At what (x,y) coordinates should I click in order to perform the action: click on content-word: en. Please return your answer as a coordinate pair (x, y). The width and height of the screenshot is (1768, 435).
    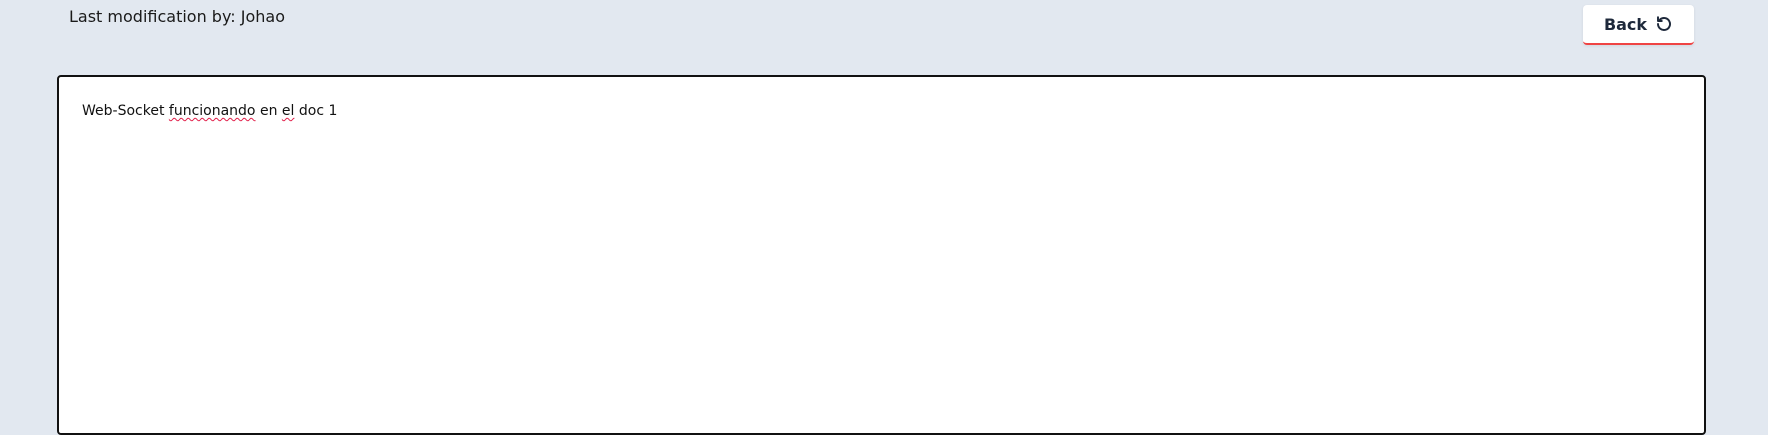
    Looking at the image, I should click on (268, 111).